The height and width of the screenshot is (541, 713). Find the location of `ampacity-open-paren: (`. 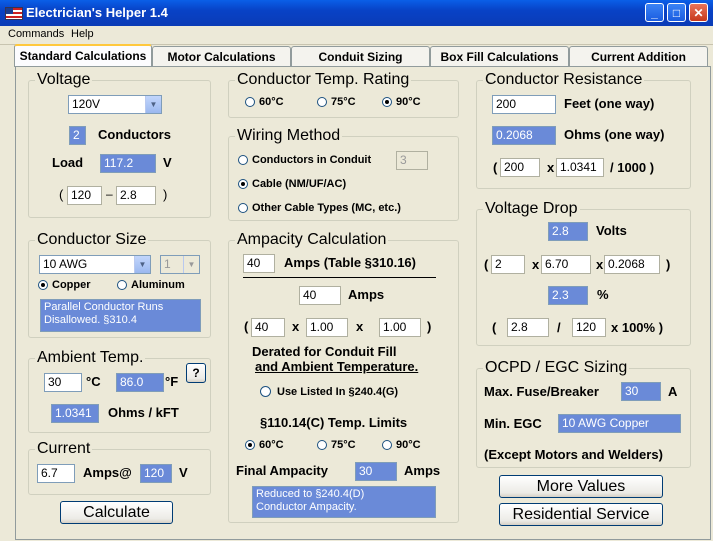

ampacity-open-paren: ( is located at coordinates (246, 326).